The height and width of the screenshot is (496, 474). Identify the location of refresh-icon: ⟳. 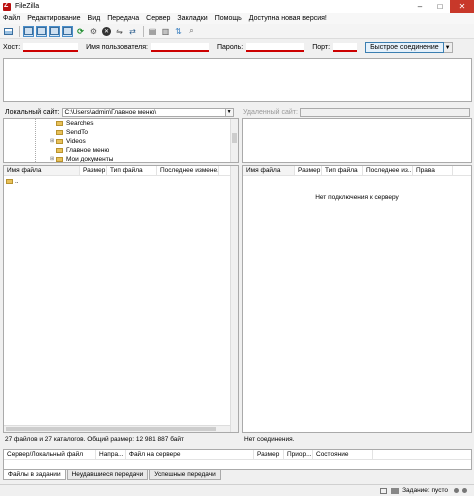
(80, 31).